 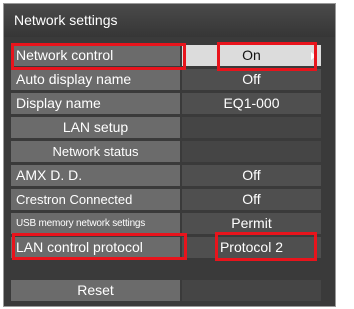 What do you see at coordinates (251, 175) in the screenshot?
I see `amx-dd-value: Off` at bounding box center [251, 175].